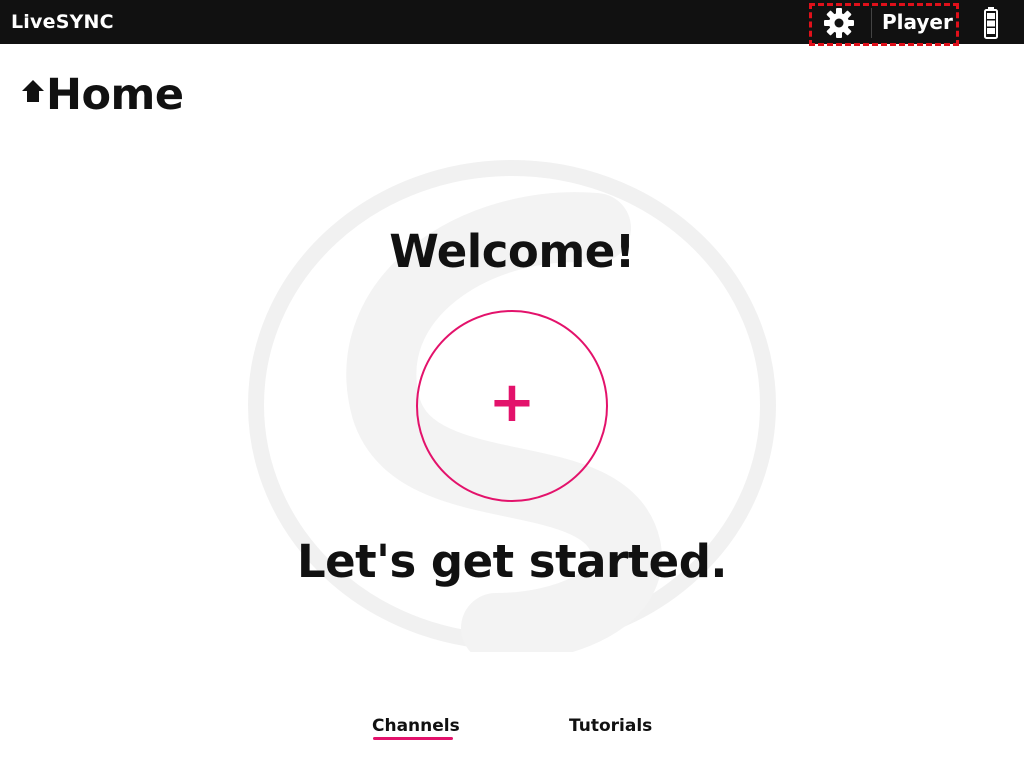 Image resolution: width=1024 pixels, height=768 pixels. I want to click on topbar-divider, so click(871, 23).